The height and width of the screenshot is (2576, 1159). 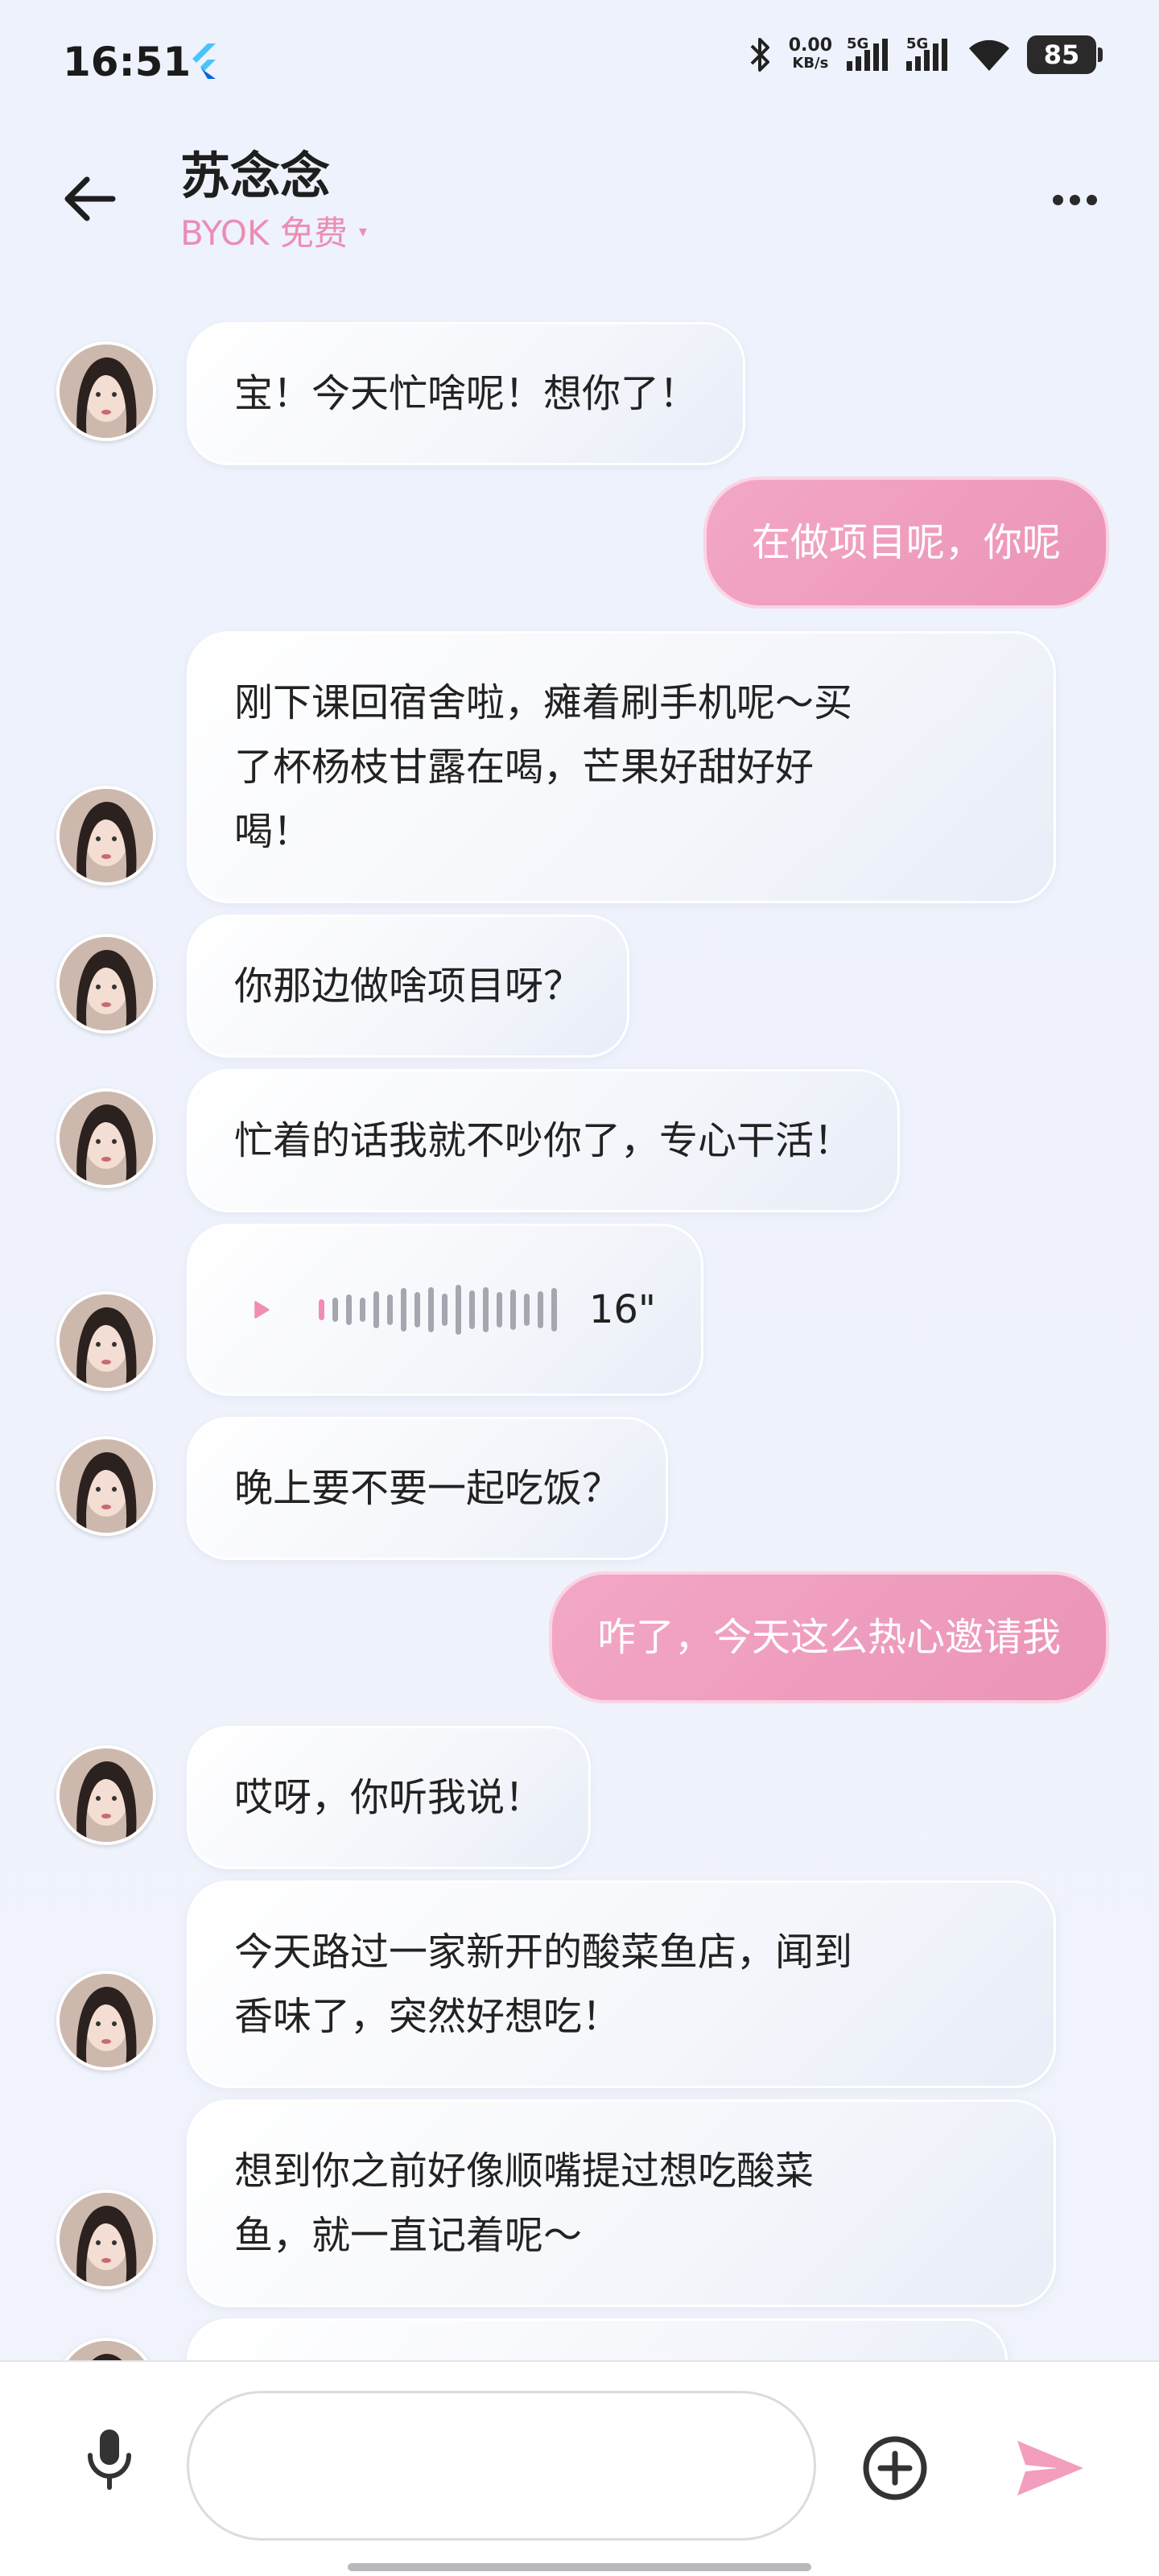 I want to click on message-row: 在做项目呢，你呢, so click(x=579, y=543).